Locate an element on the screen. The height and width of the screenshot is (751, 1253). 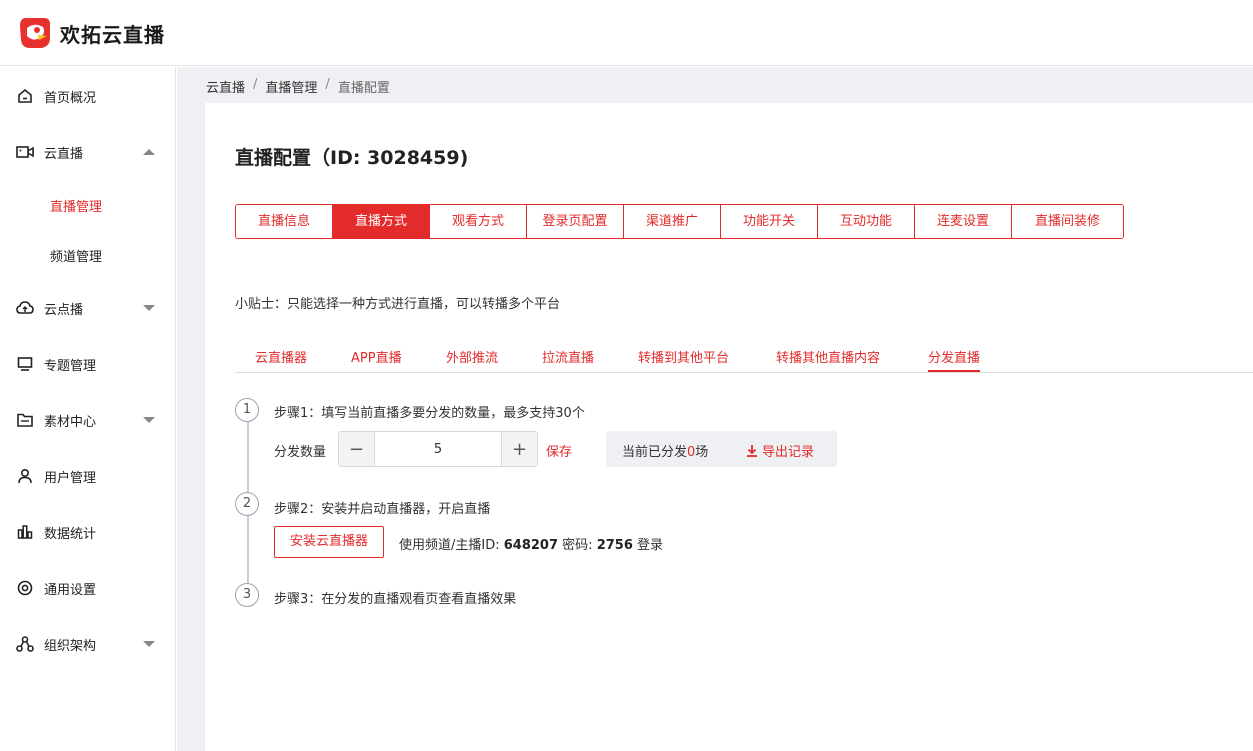
sidebar-item-label: 首页概况 is located at coordinates (70, 98).